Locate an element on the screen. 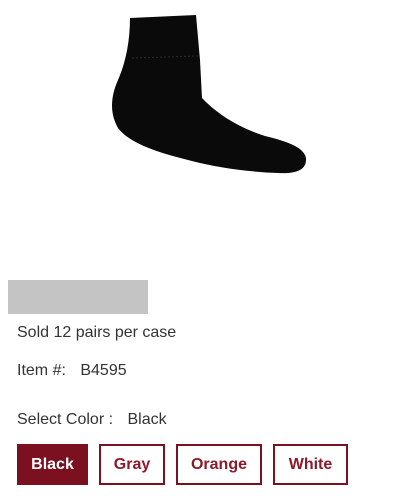 This screenshot has height=500, width=419. color-options: Black Gray Orange White is located at coordinates (182, 464).